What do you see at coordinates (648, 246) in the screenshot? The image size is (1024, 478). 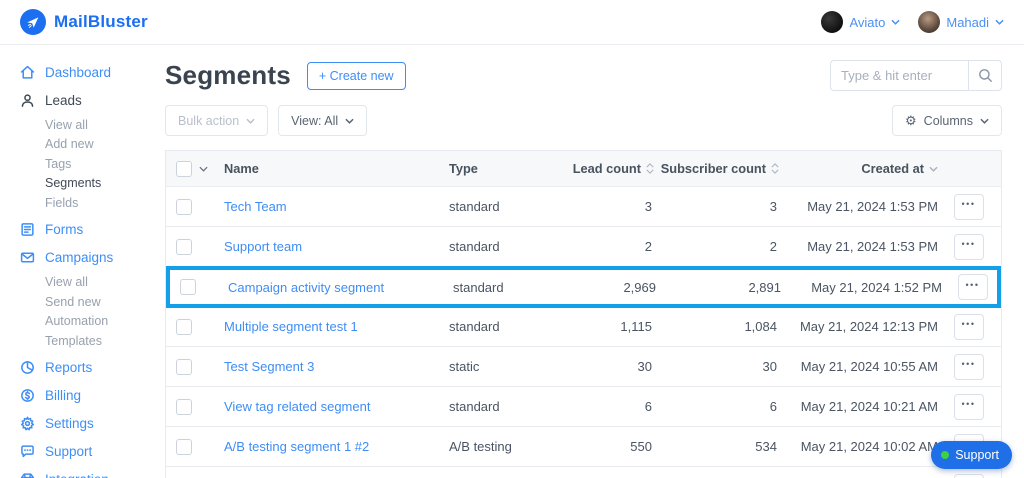 I see `lead-count: 2` at bounding box center [648, 246].